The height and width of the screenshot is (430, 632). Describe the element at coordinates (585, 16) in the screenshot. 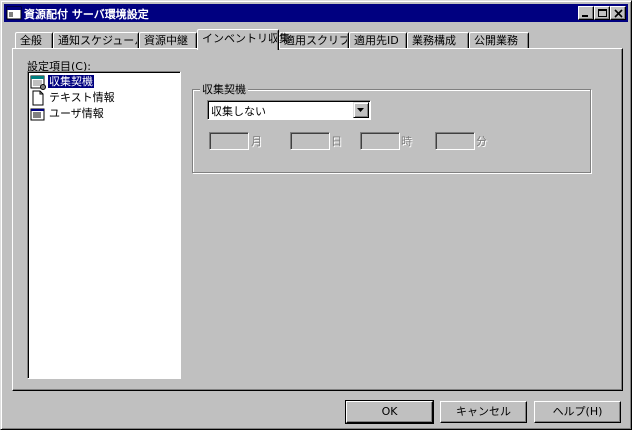

I see `minimize-icon` at that location.